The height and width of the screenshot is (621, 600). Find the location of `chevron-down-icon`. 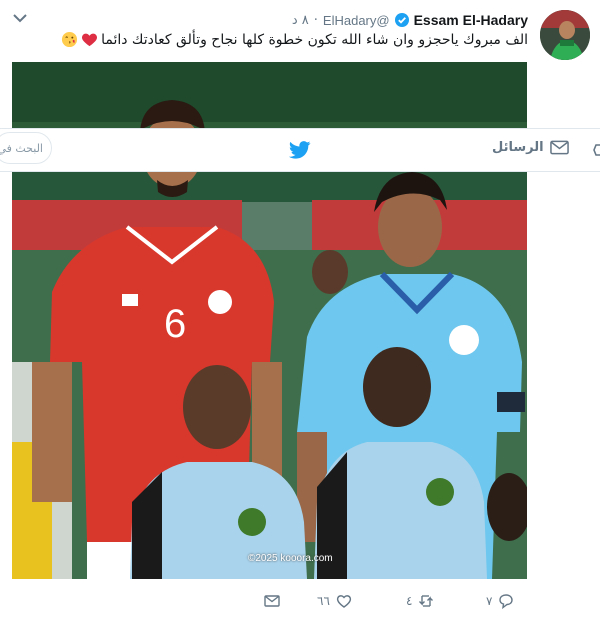

chevron-down-icon is located at coordinates (20, 18).